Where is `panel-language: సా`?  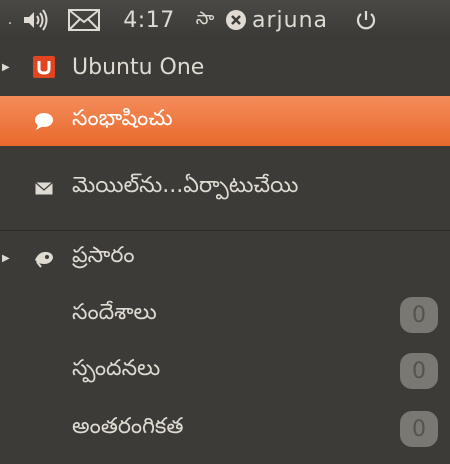
panel-language: సా is located at coordinates (205, 20).